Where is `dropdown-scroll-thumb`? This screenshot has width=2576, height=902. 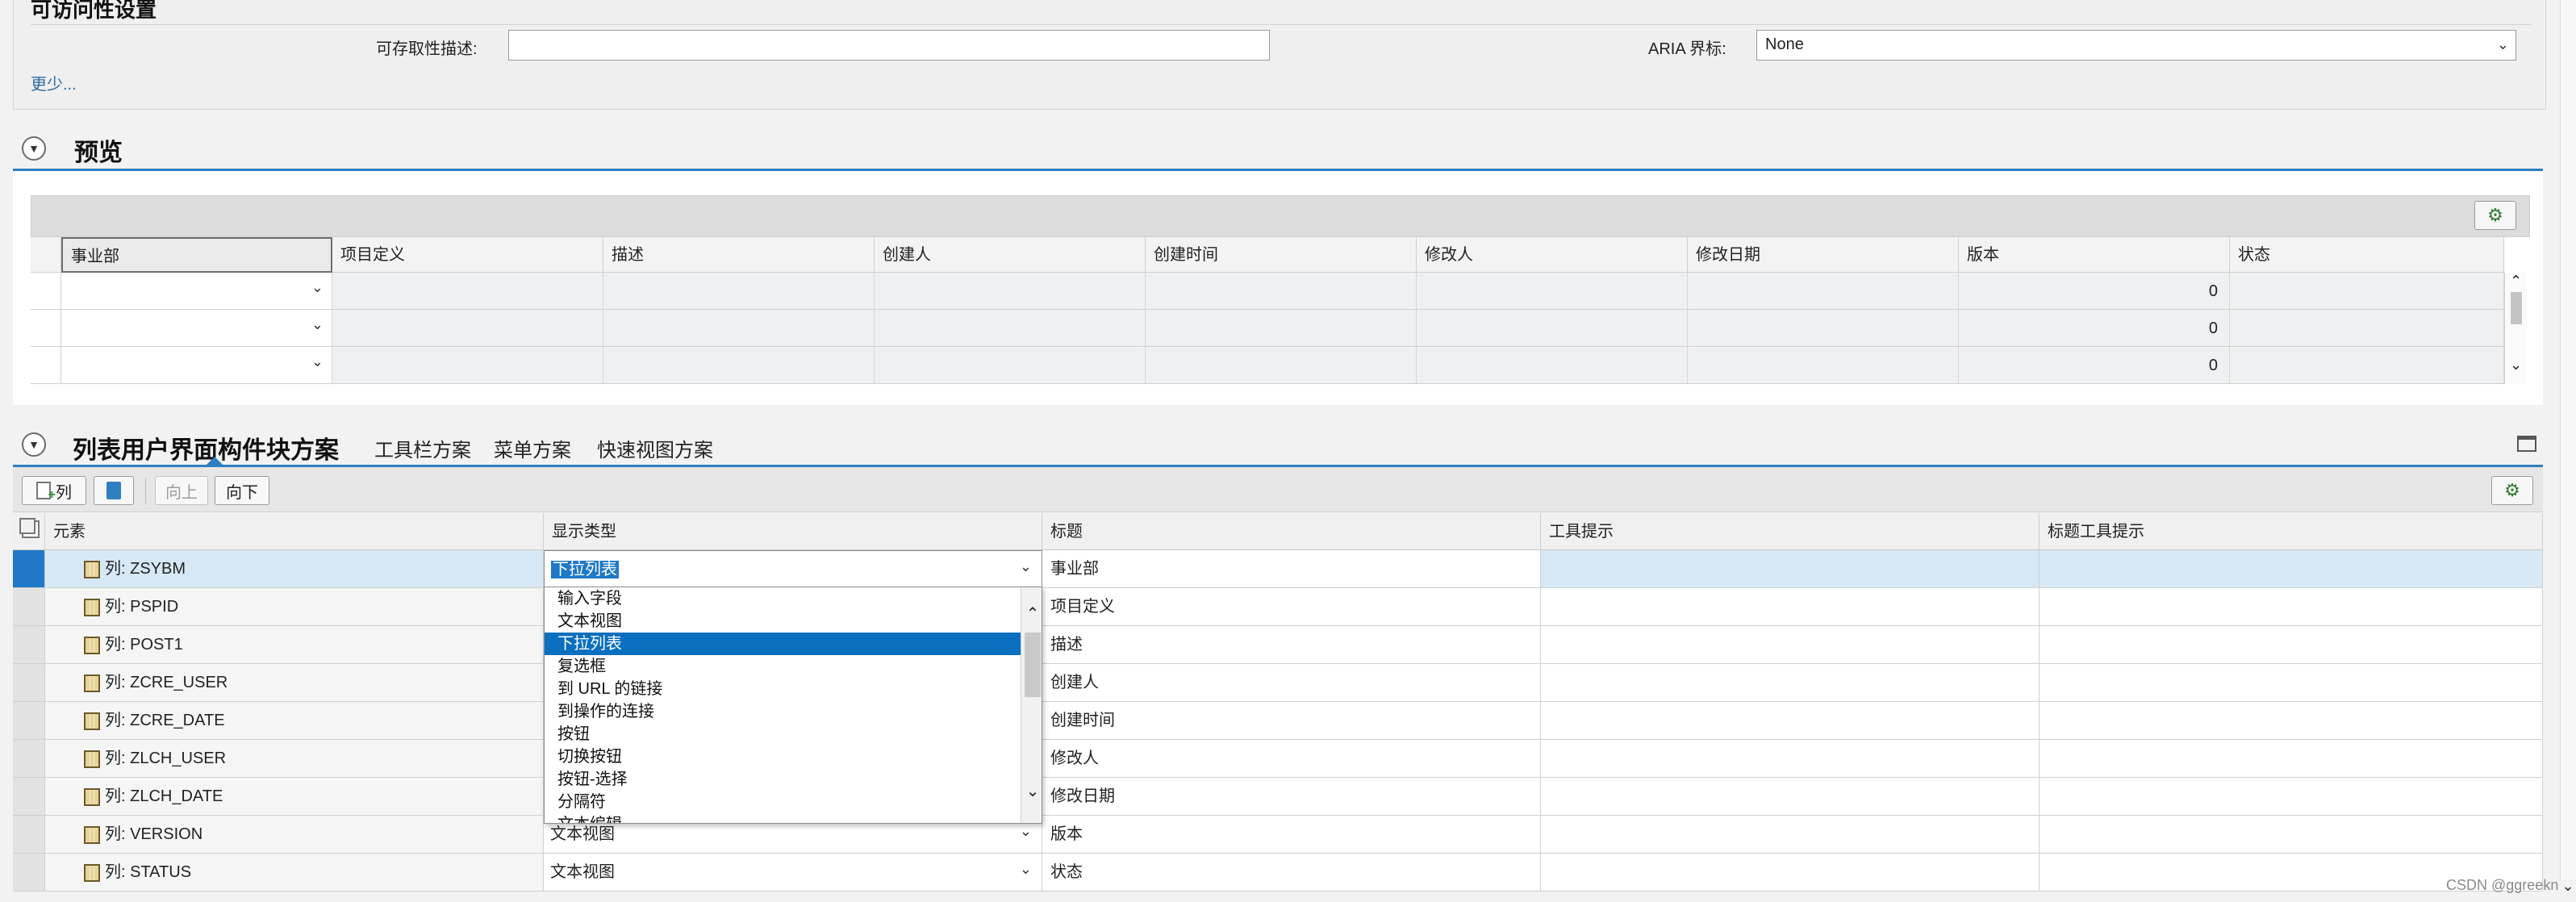 dropdown-scroll-thumb is located at coordinates (1033, 665).